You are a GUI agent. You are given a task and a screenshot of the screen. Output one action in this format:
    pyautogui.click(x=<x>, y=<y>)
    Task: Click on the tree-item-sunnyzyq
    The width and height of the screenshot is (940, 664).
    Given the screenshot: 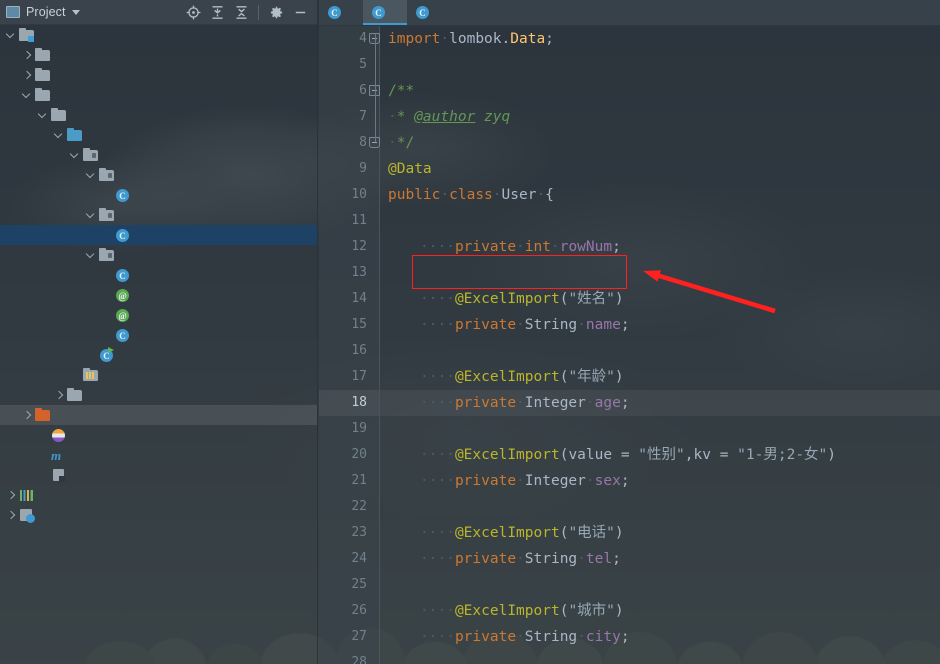 What is the action you would take?
    pyautogui.click(x=158, y=35)
    